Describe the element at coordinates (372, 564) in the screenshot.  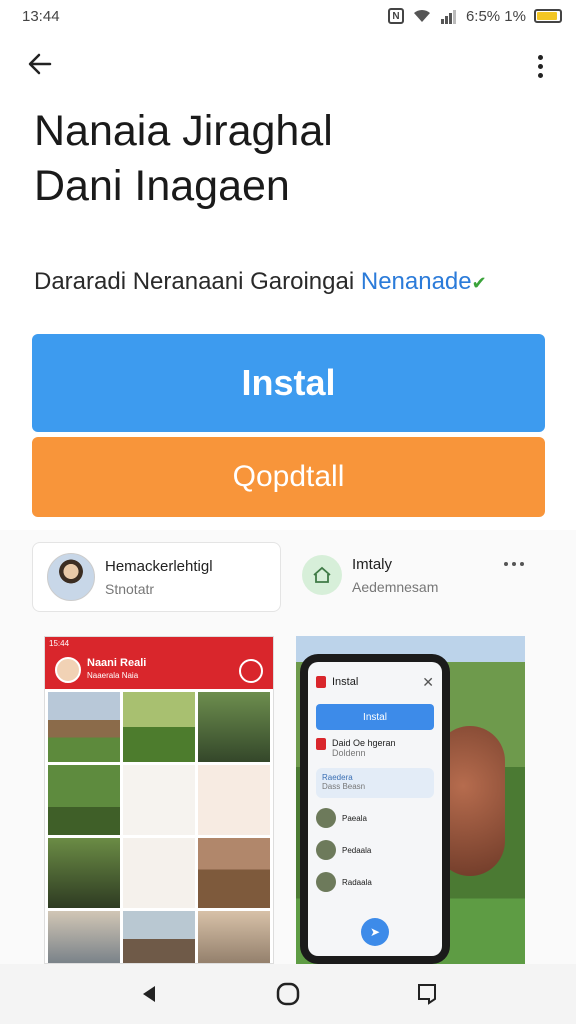
I see `info-title: Imtaly` at that location.